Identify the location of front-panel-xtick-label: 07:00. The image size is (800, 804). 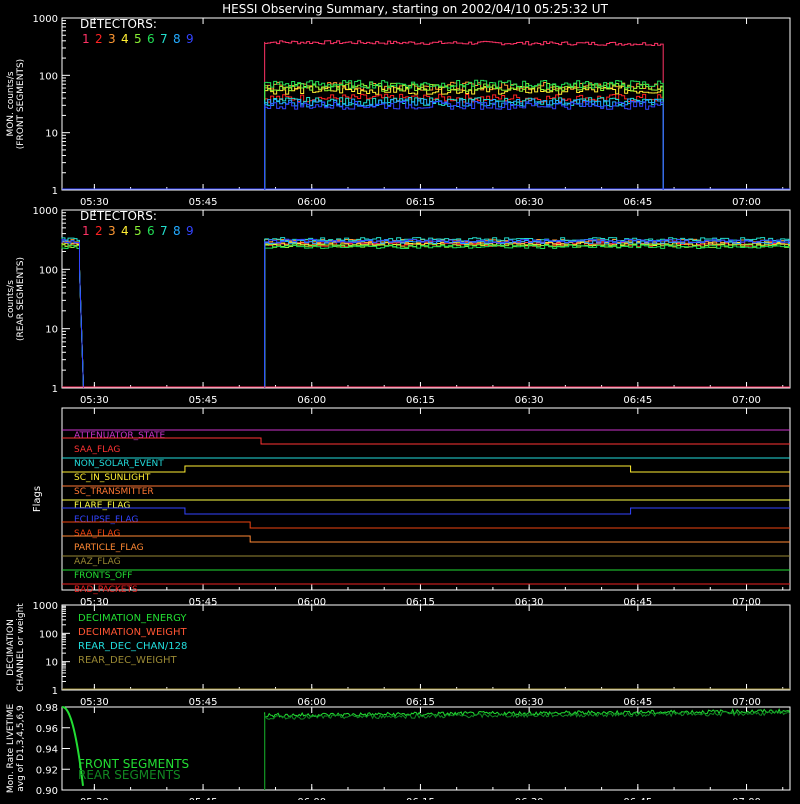
(746, 202).